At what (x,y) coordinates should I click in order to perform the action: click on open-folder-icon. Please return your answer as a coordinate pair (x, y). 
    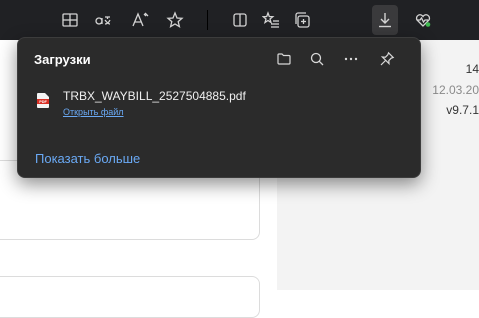
    Looking at the image, I should click on (284, 59).